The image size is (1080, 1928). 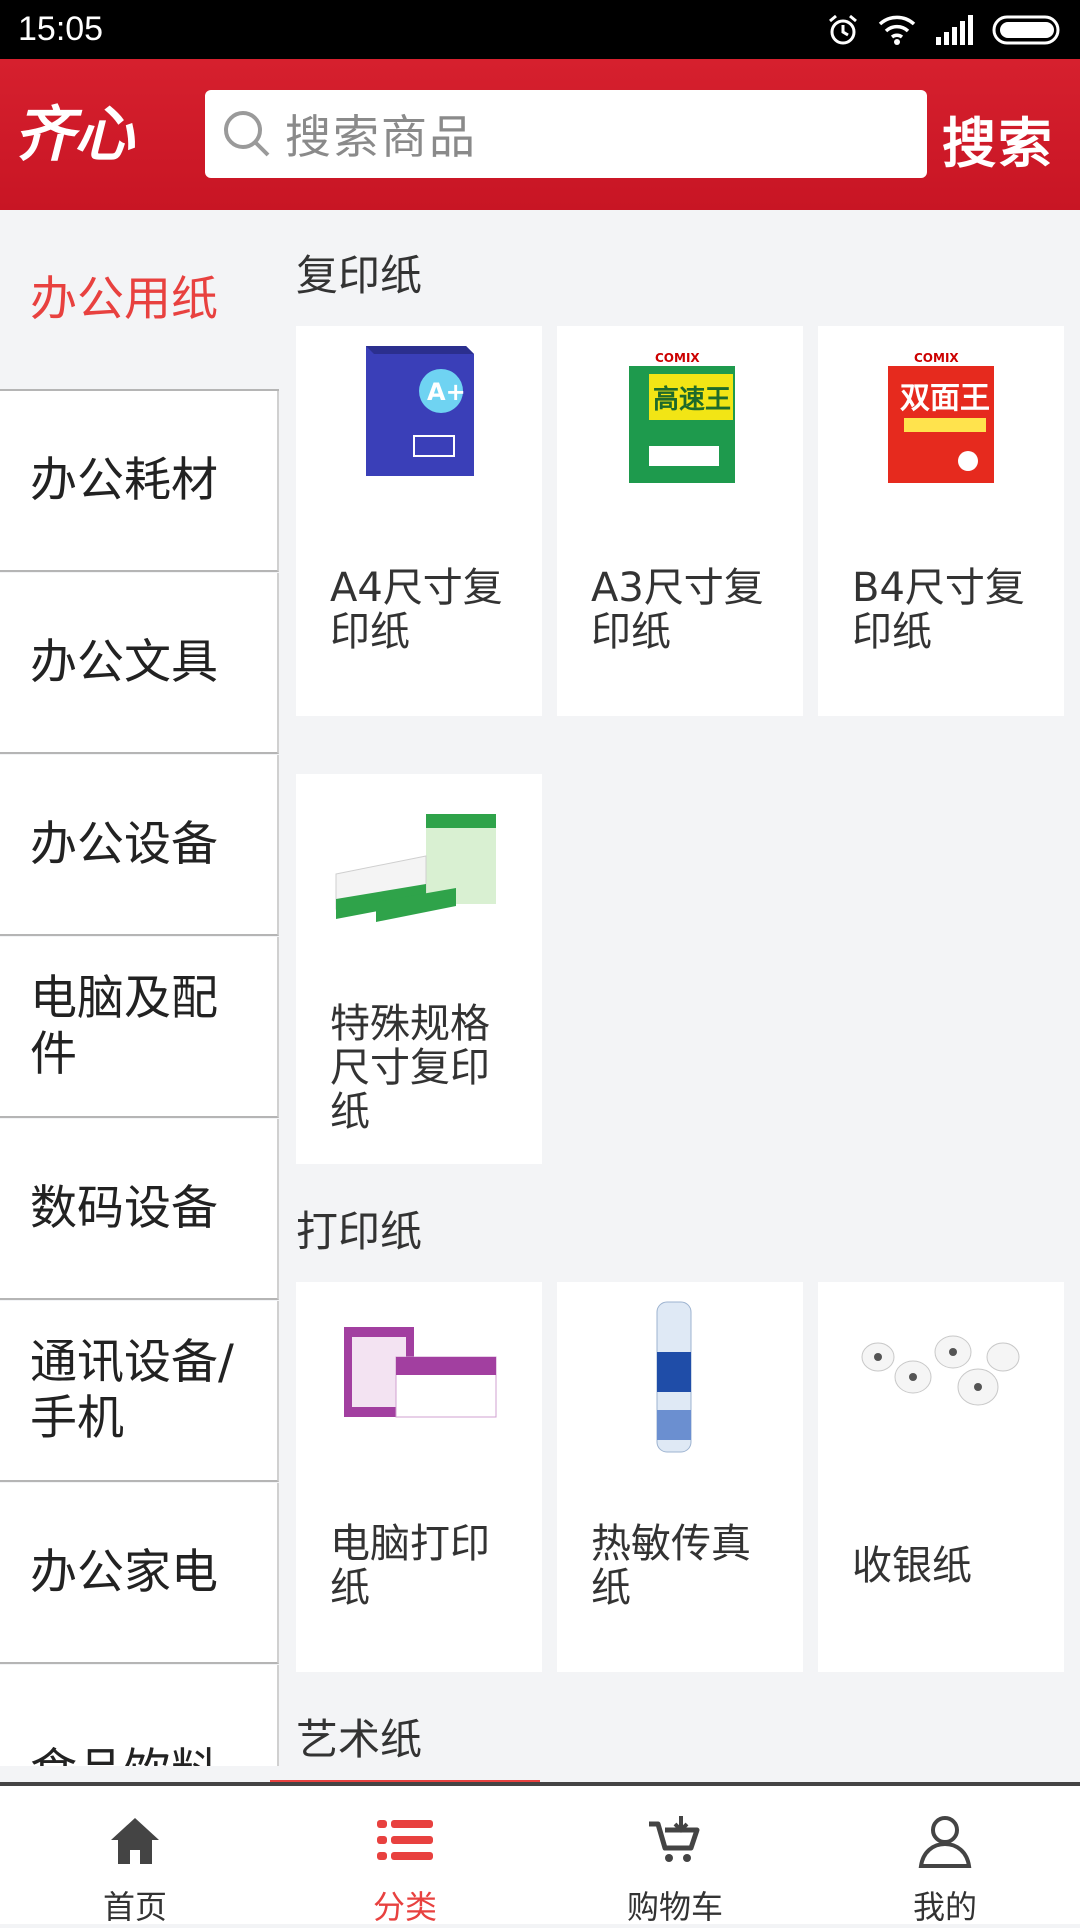 I want to click on wifi-icon, so click(x=897, y=30).